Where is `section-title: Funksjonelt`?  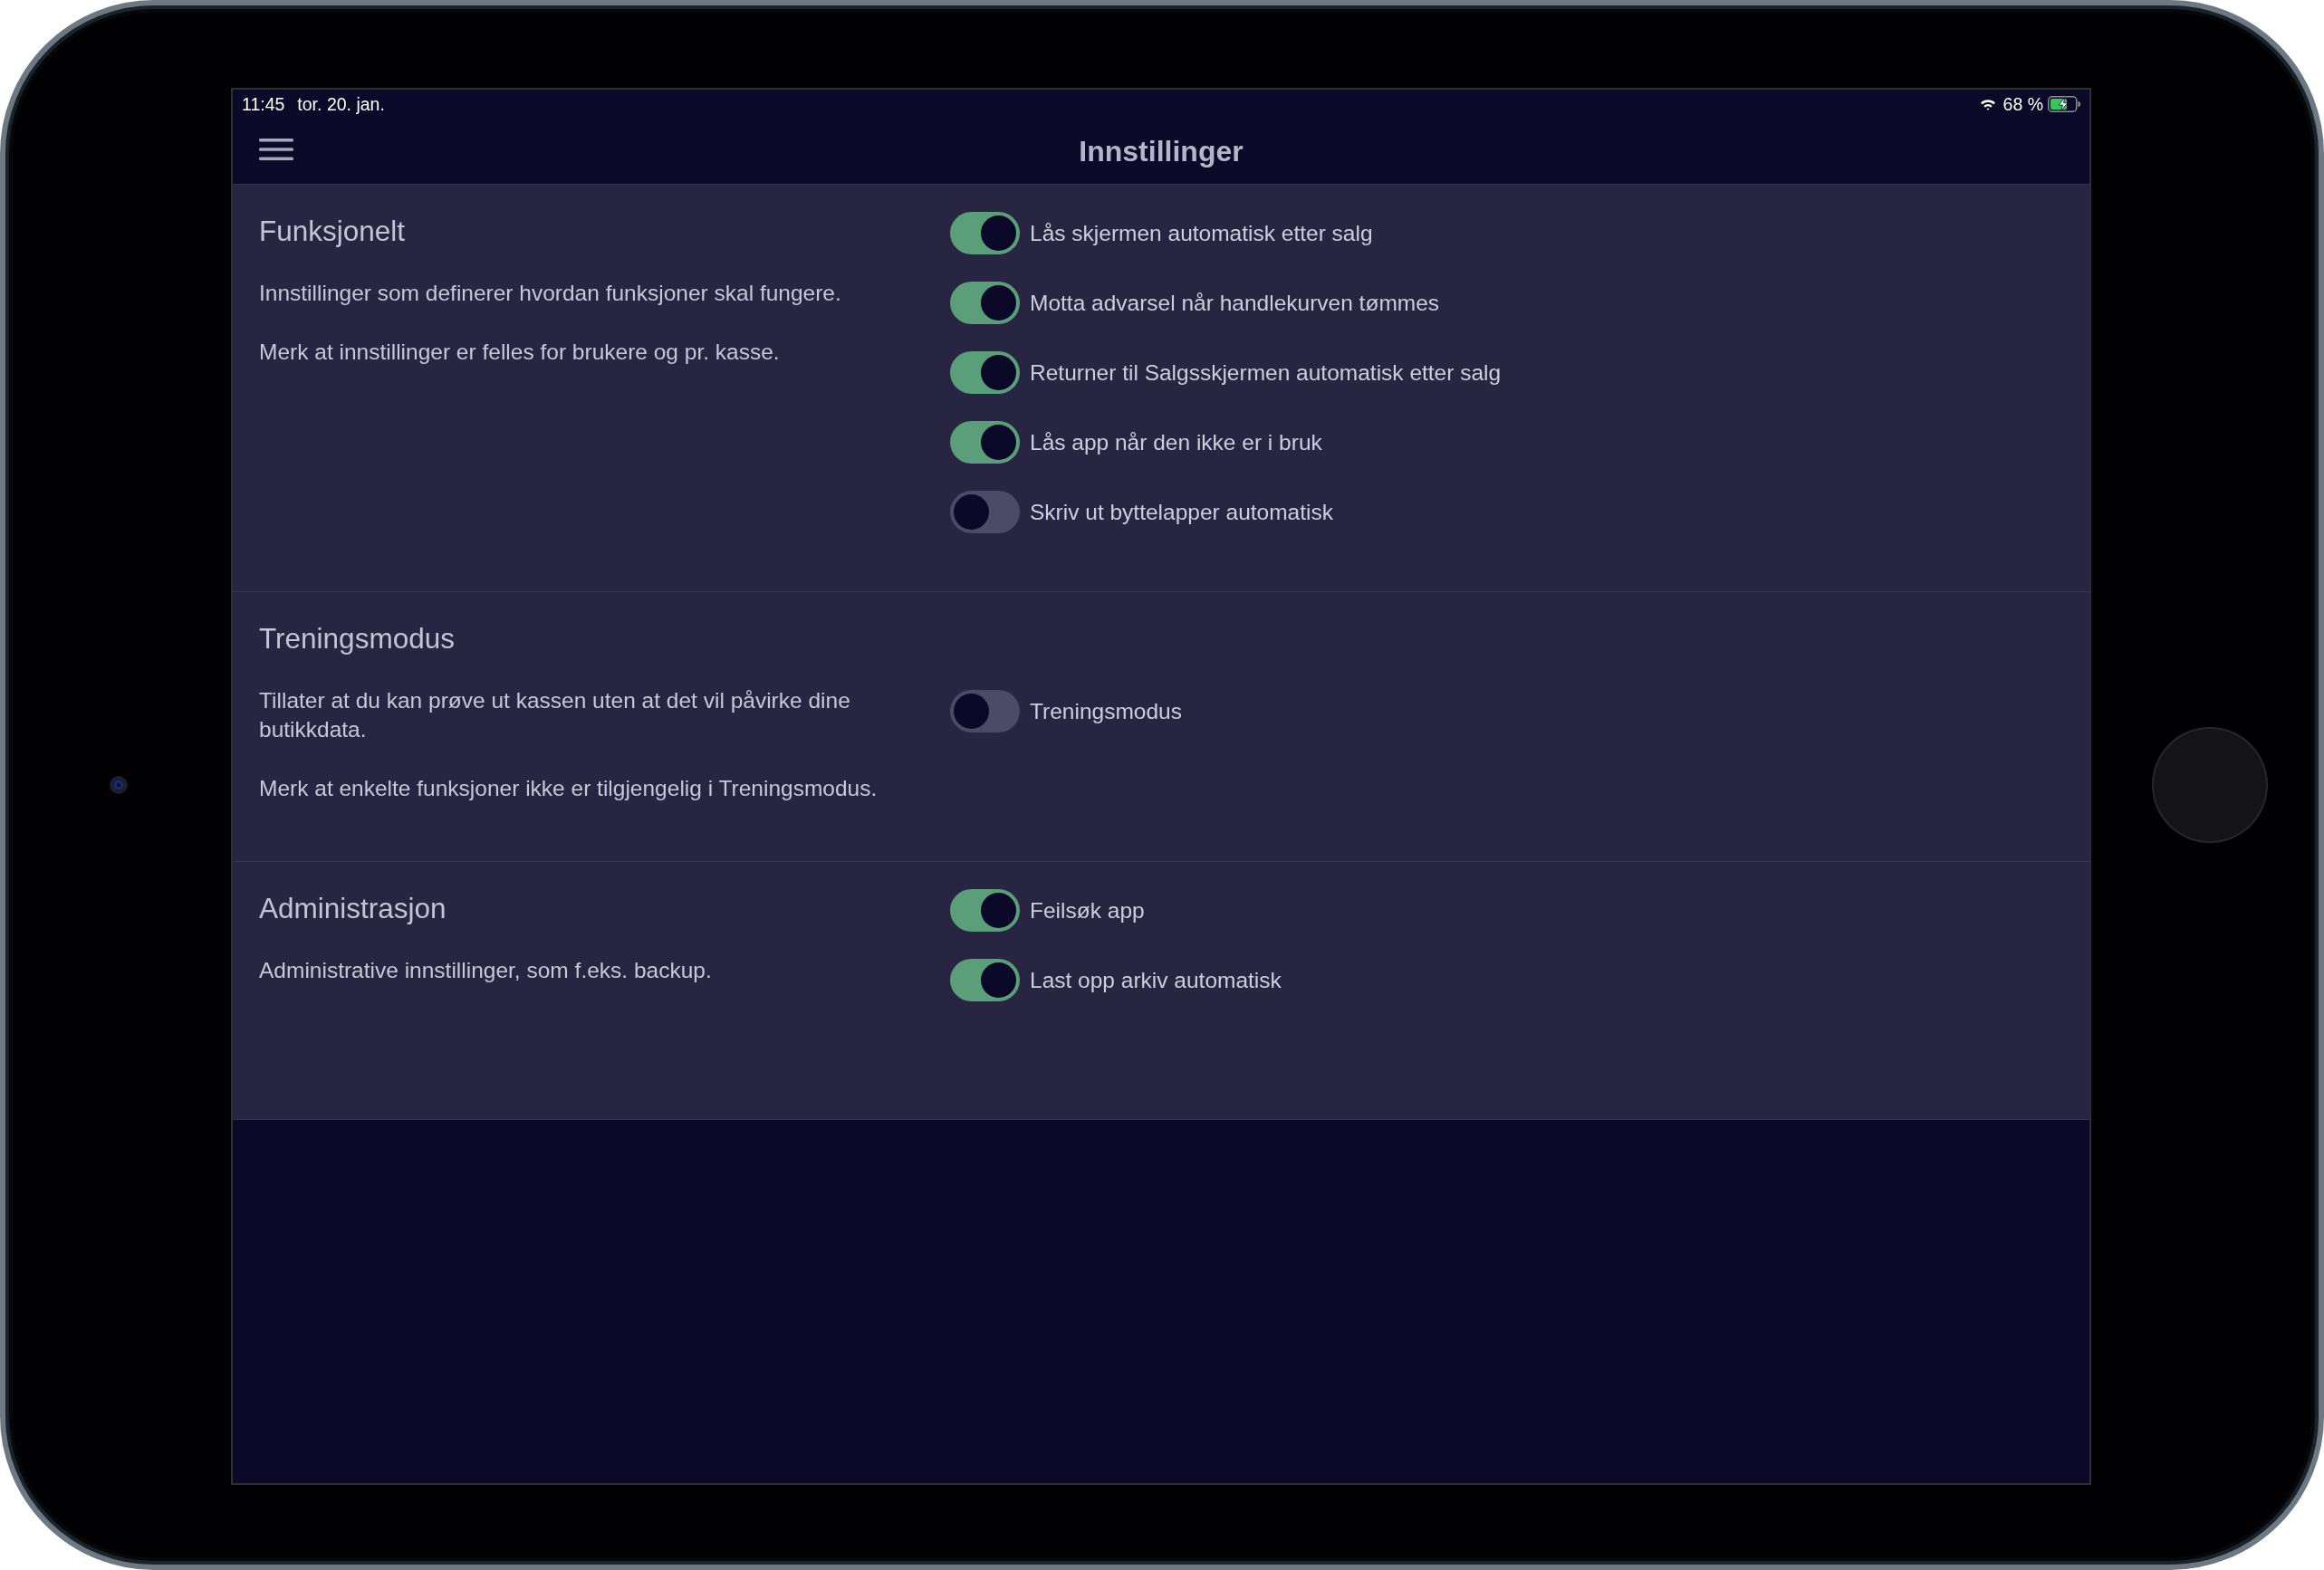
section-title: Funksjonelt is located at coordinates (333, 231).